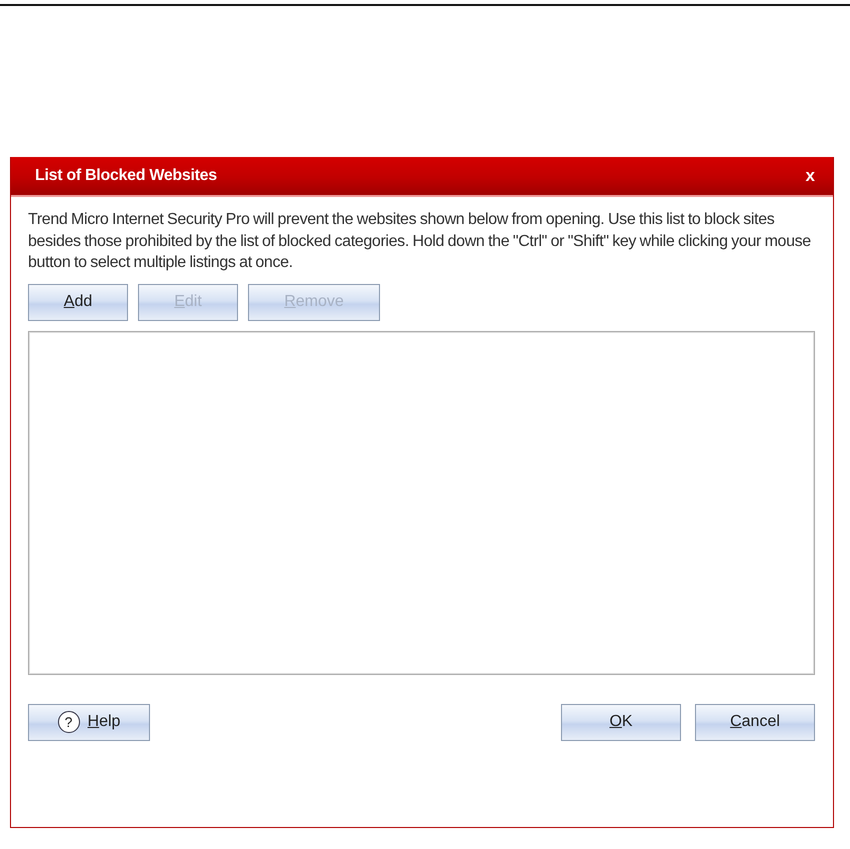  Describe the element at coordinates (810, 176) in the screenshot. I see `close-button: x` at that location.